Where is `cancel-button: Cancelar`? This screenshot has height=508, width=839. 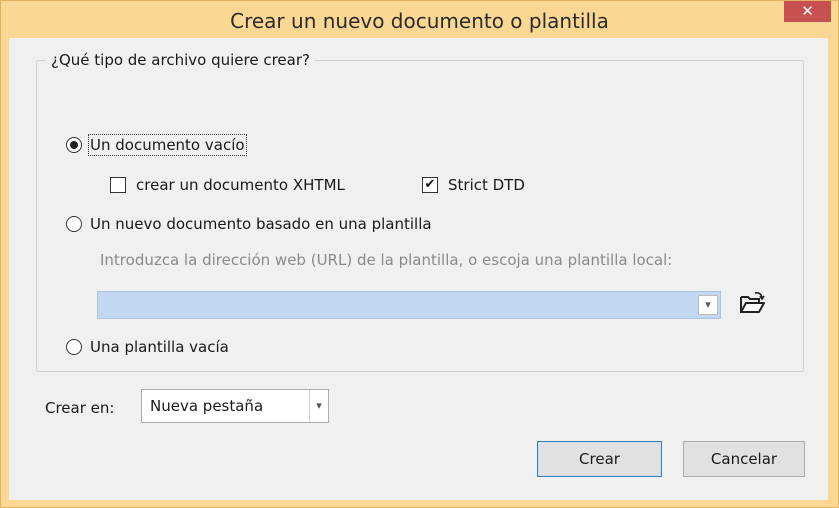
cancel-button: Cancelar is located at coordinates (744, 459).